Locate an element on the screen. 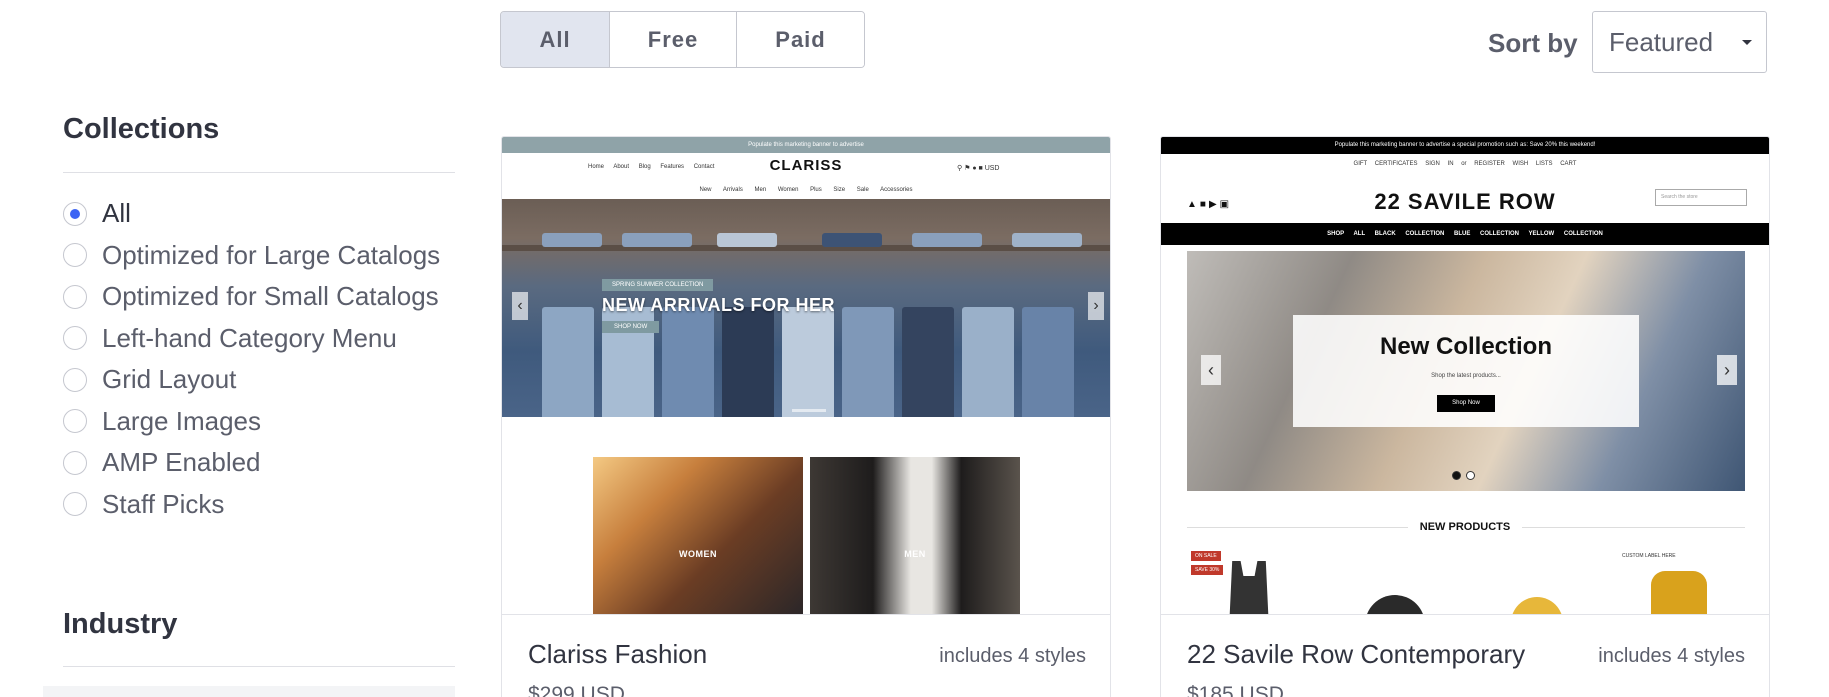 The image size is (1829, 697). tile-label: WOMEN is located at coordinates (698, 554).